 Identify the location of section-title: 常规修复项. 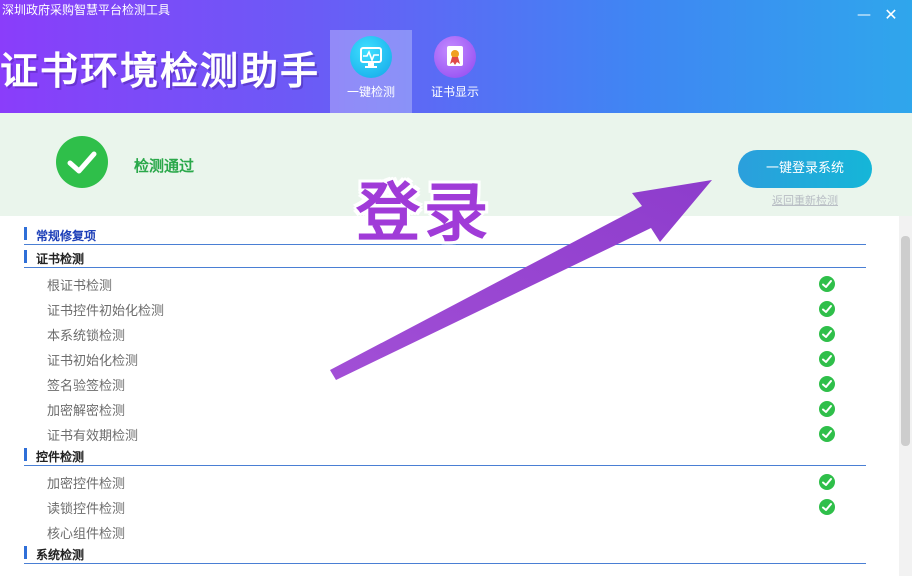
(66, 236).